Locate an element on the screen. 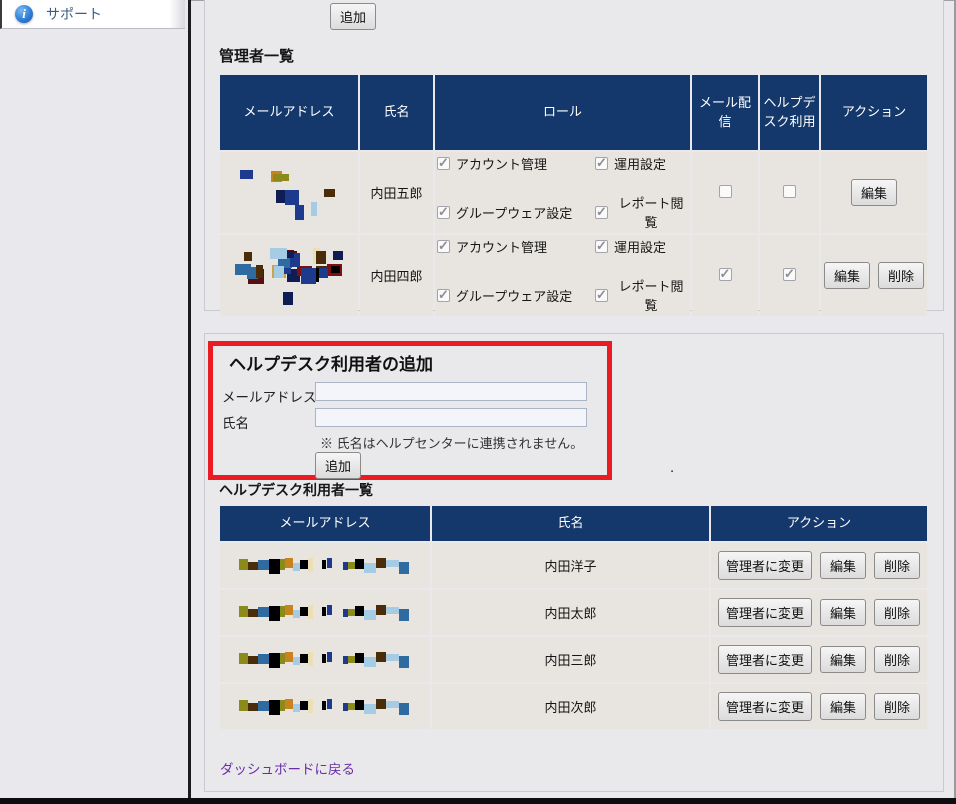 This screenshot has width=956, height=804. col-helpdesk-use: ヘルプデスク利用 is located at coordinates (789, 112).